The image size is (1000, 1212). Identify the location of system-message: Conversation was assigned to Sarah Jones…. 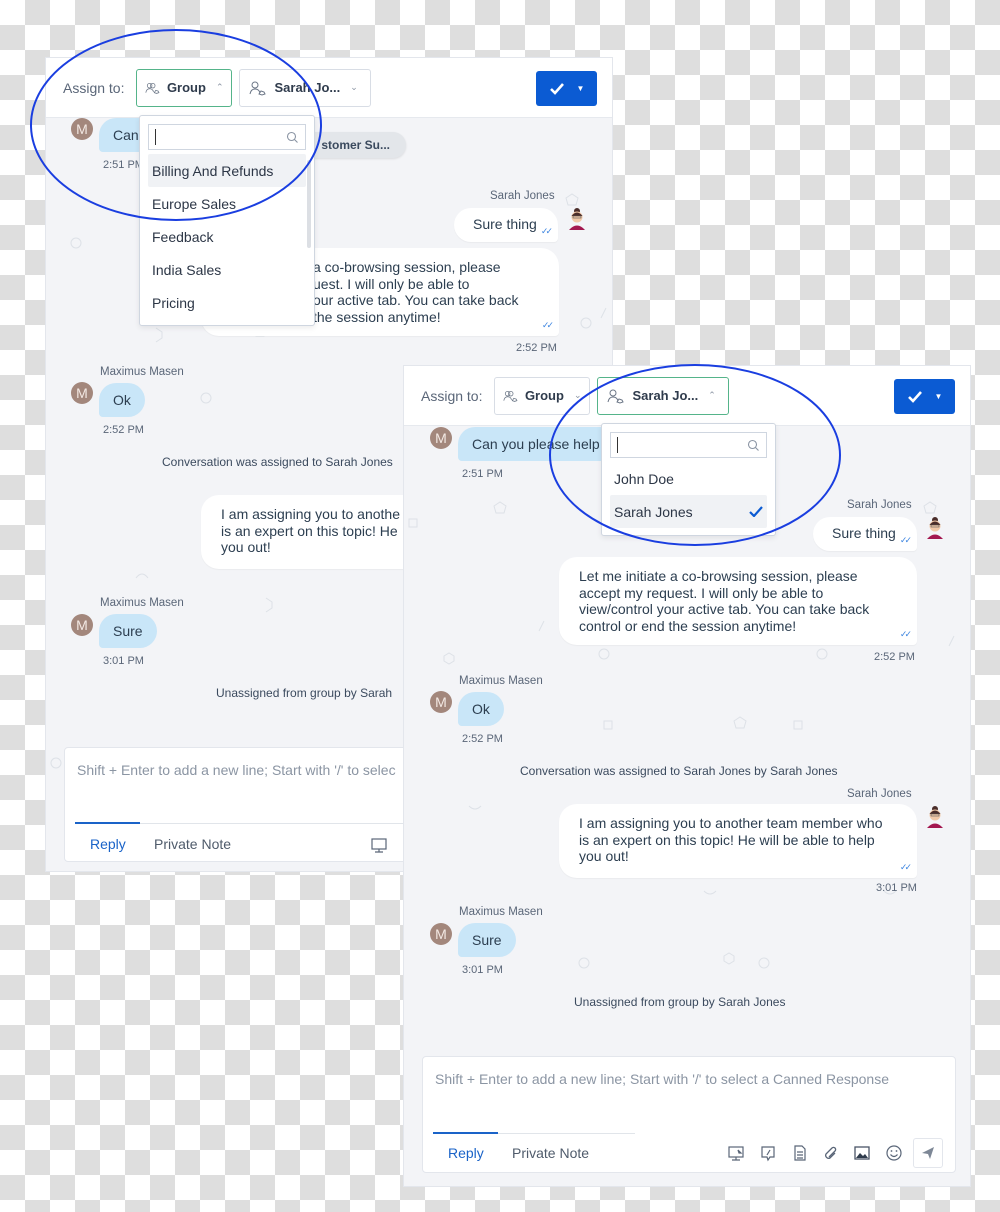
(679, 771).